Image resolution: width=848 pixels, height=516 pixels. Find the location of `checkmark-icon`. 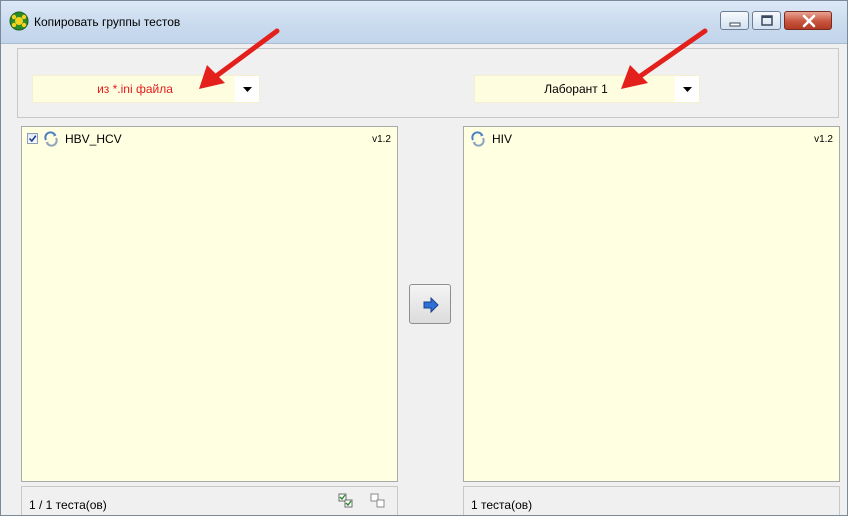

checkmark-icon is located at coordinates (32, 139).